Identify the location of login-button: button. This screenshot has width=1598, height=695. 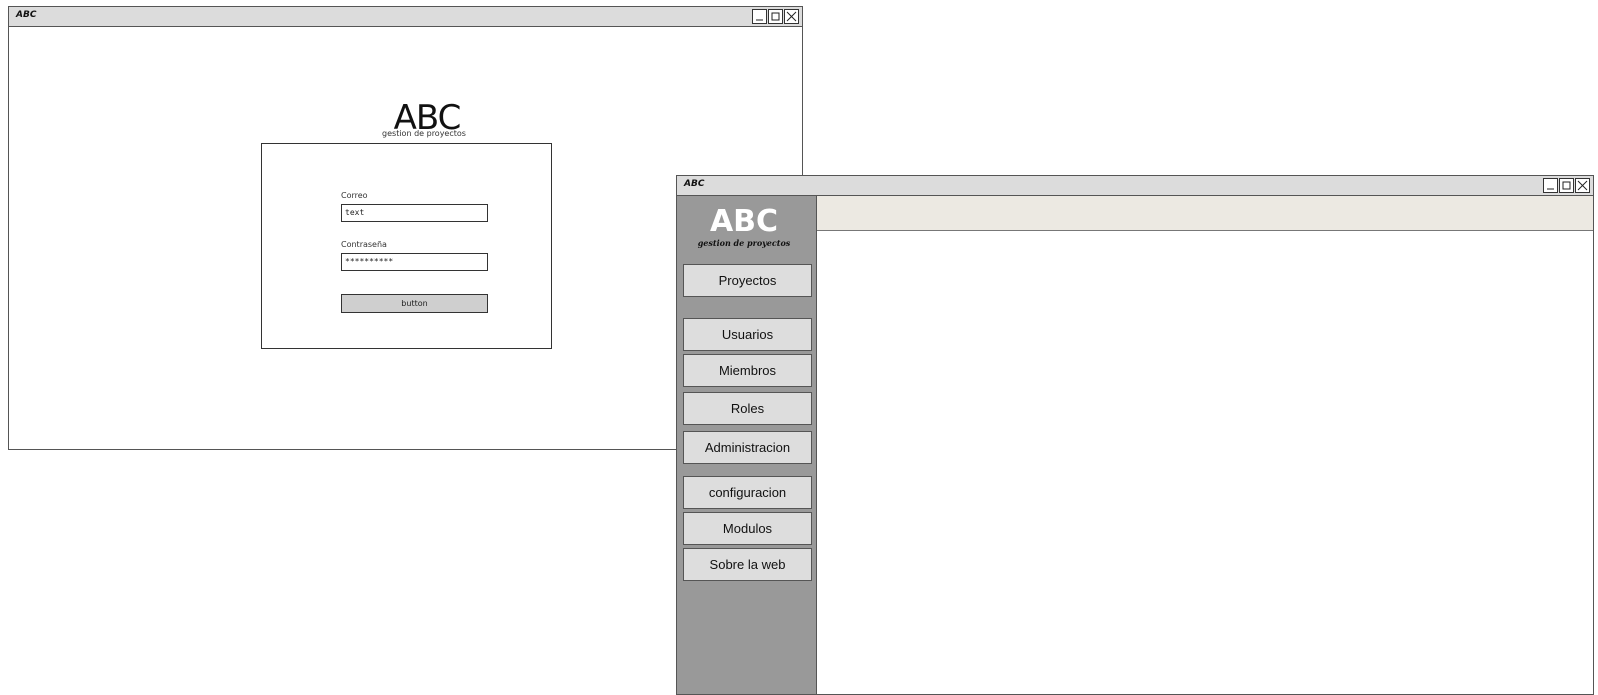
(414, 303).